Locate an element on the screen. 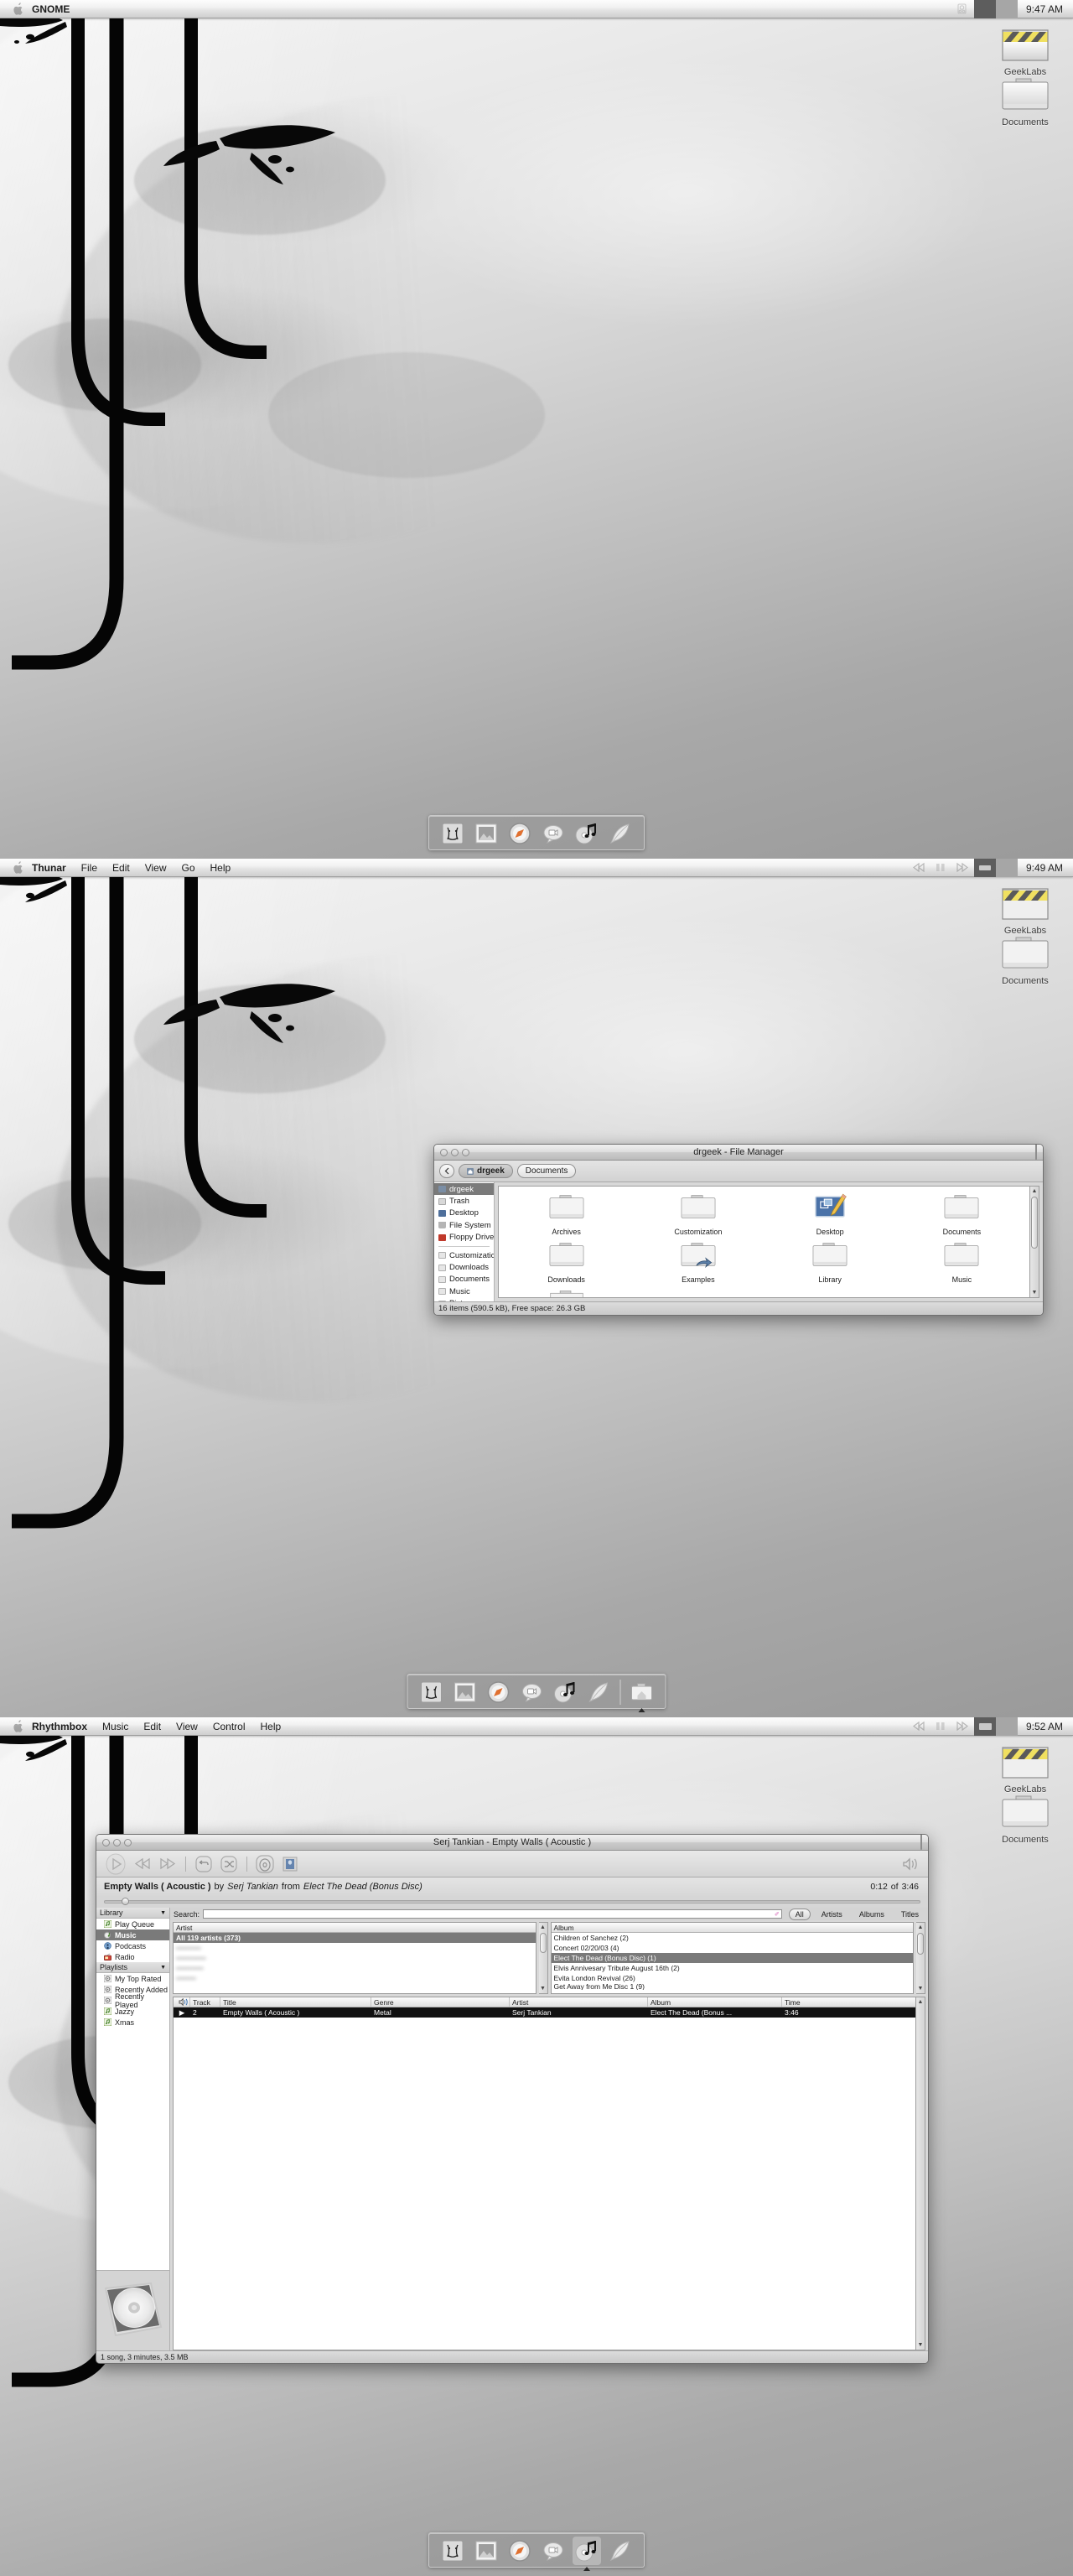  chevron-down-icon: ▼ is located at coordinates (163, 1913).